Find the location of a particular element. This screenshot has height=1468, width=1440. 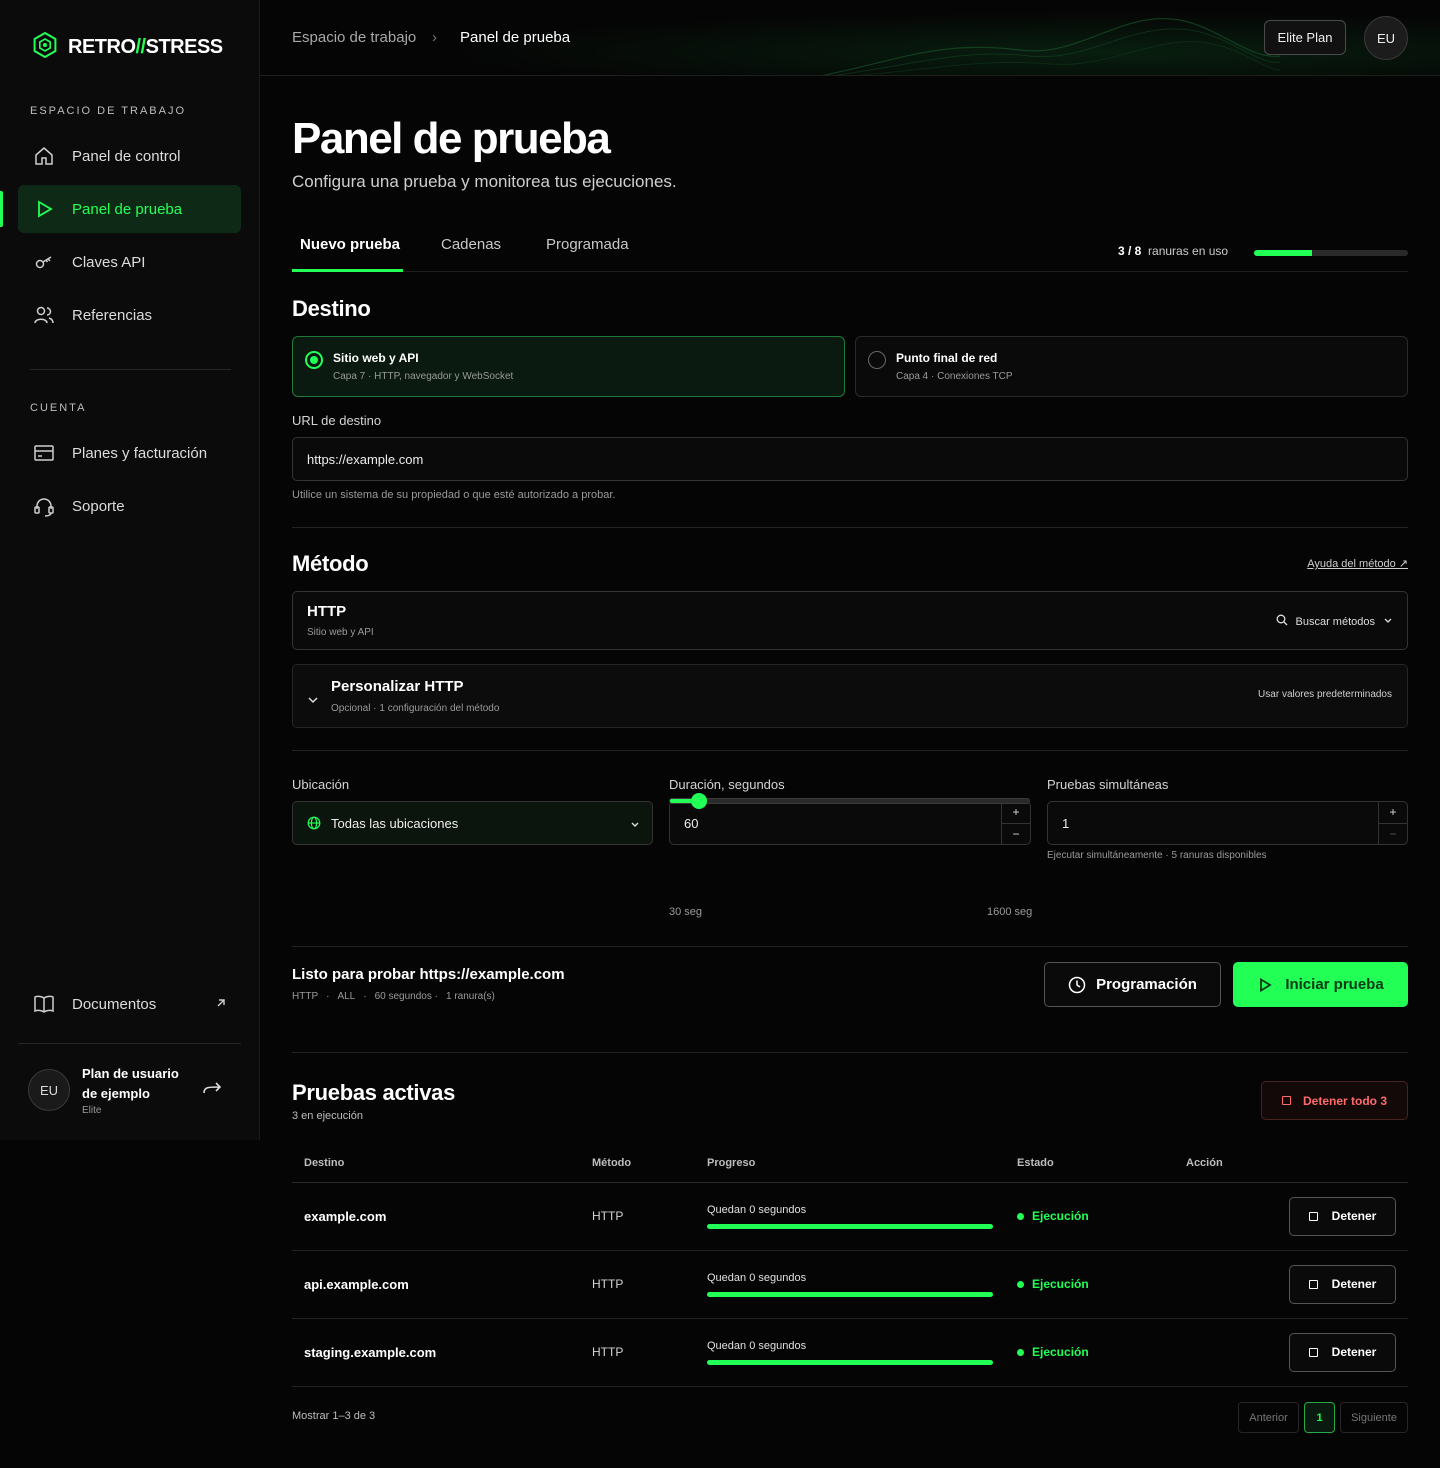

pagination-prev: Anterior is located at coordinates (1268, 1417).